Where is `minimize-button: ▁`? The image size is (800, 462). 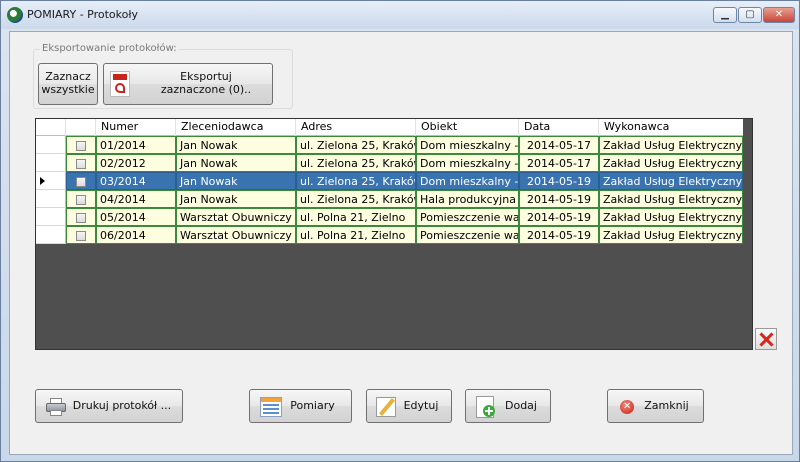
minimize-button: ▁ is located at coordinates (725, 15).